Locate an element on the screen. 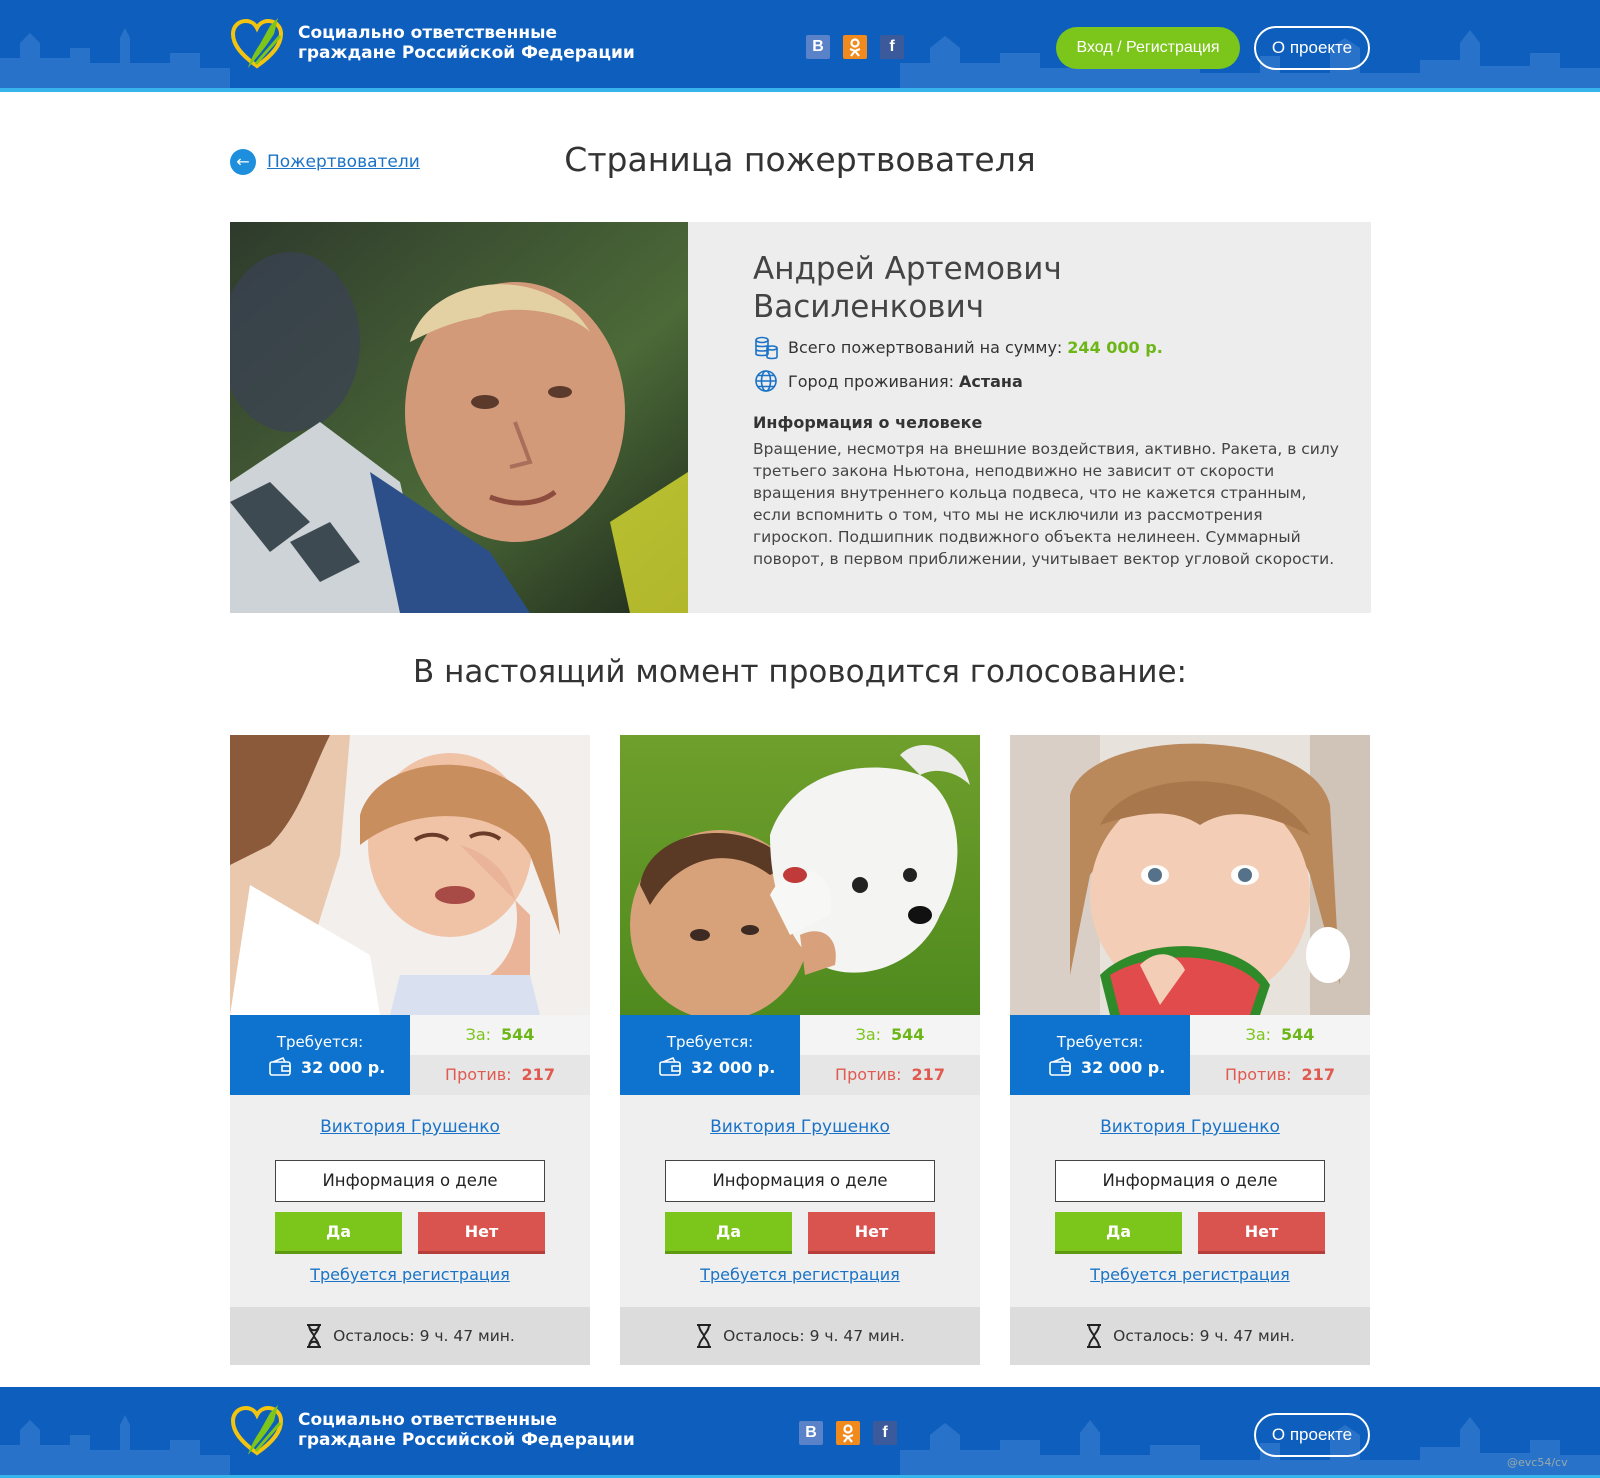 The image size is (1600, 1478). donor-name-line-1: Андрей Артемович is located at coordinates (907, 269).